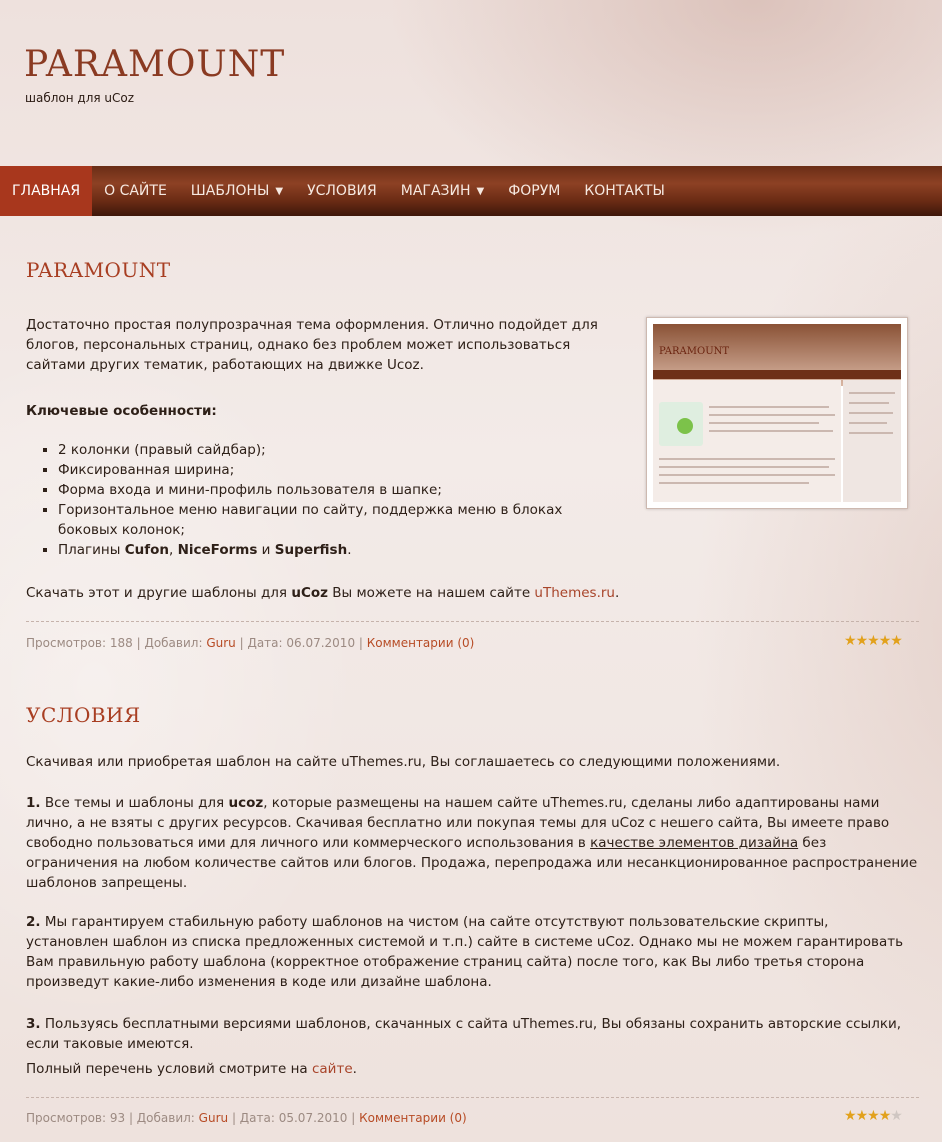 This screenshot has height=1142, width=942. I want to click on nav-label: ШАБЛОНЫ, so click(230, 191).